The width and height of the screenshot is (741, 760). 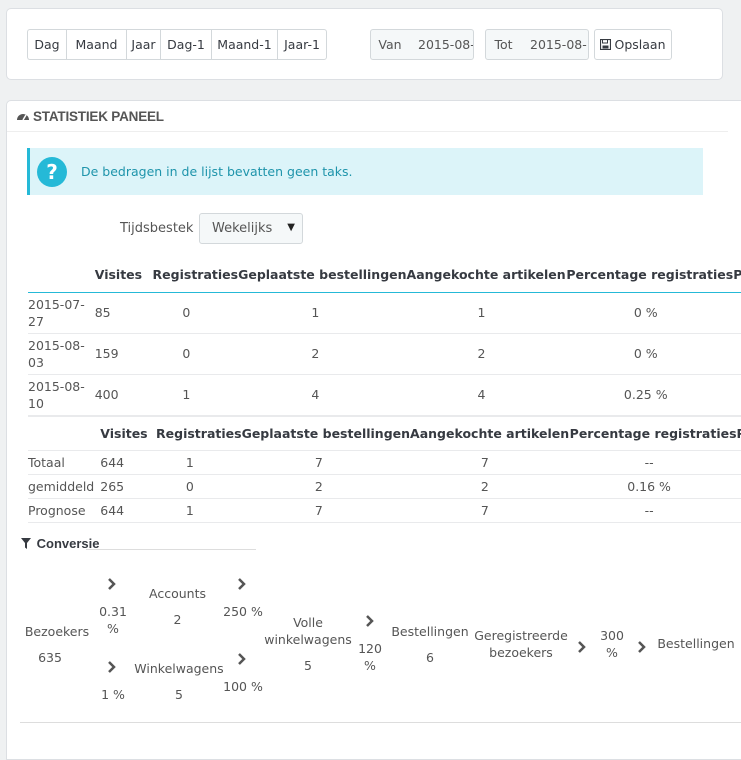 I want to click on full-carts-value: 5, so click(x=308, y=665).